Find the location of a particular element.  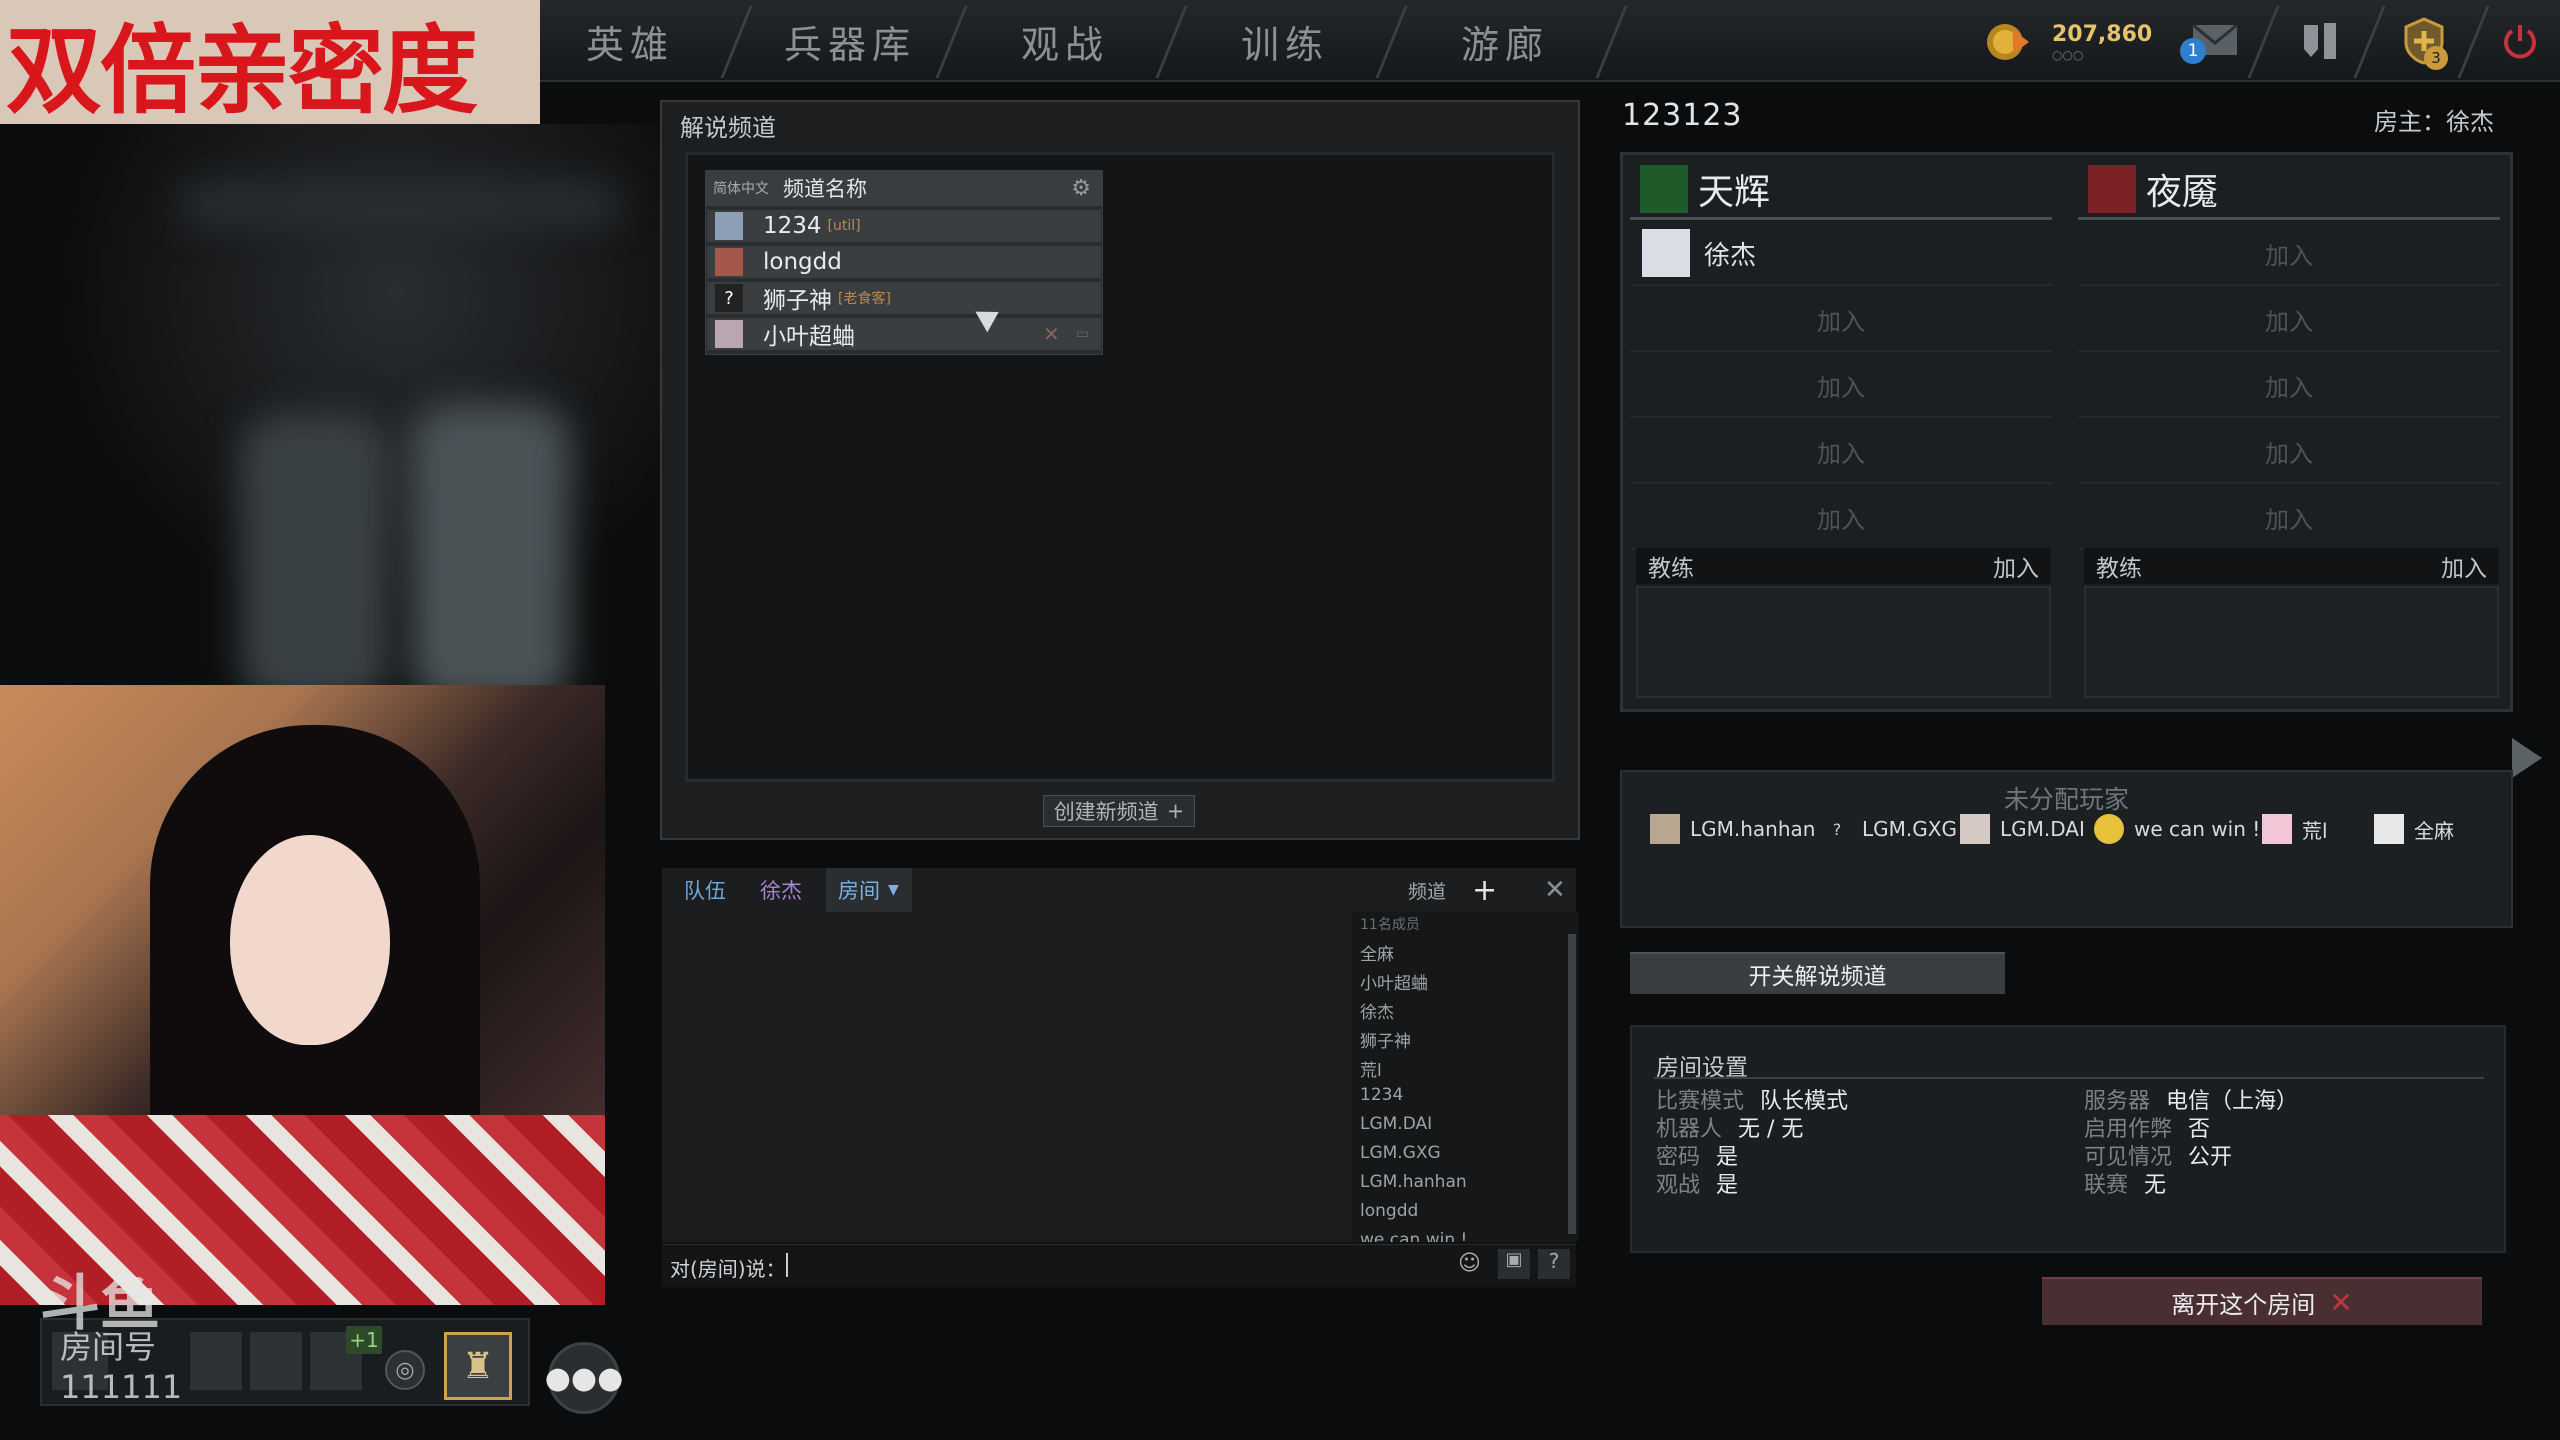

unassigned-title: 未分配玩家 is located at coordinates (2066, 799).